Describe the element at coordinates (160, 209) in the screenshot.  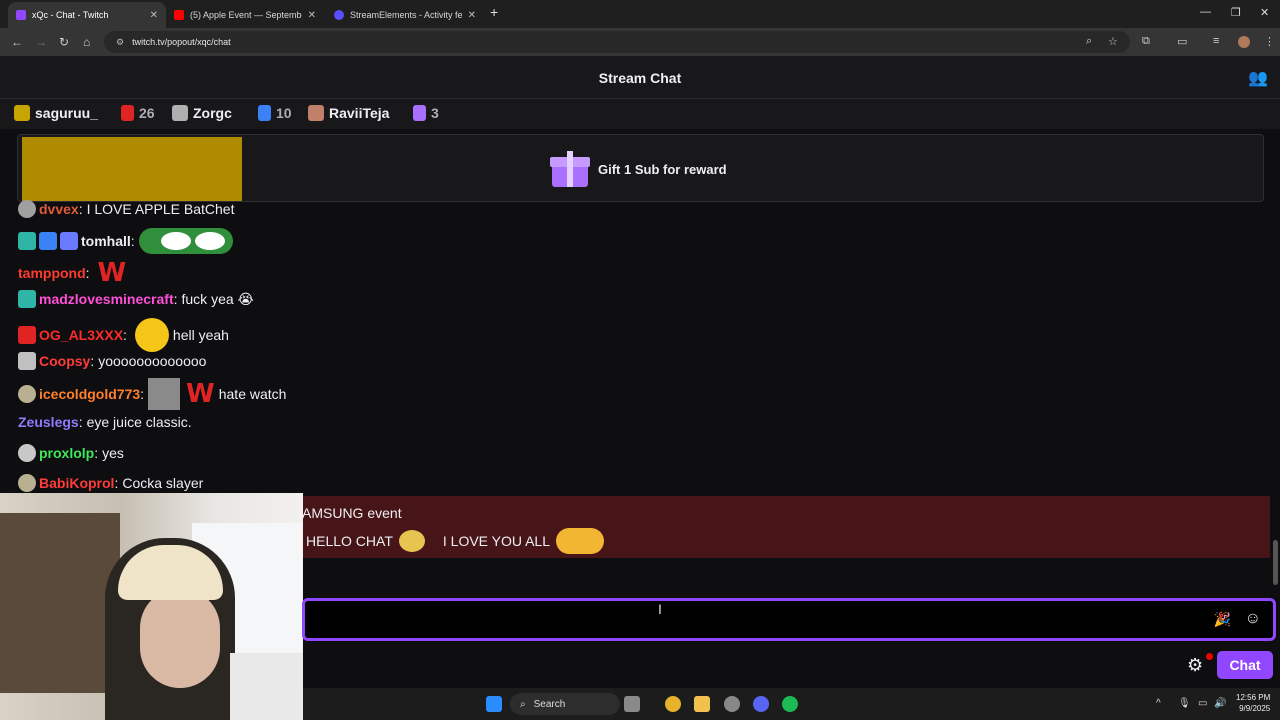
I see `chat-text: I LOVE APPLE BatChet` at that location.